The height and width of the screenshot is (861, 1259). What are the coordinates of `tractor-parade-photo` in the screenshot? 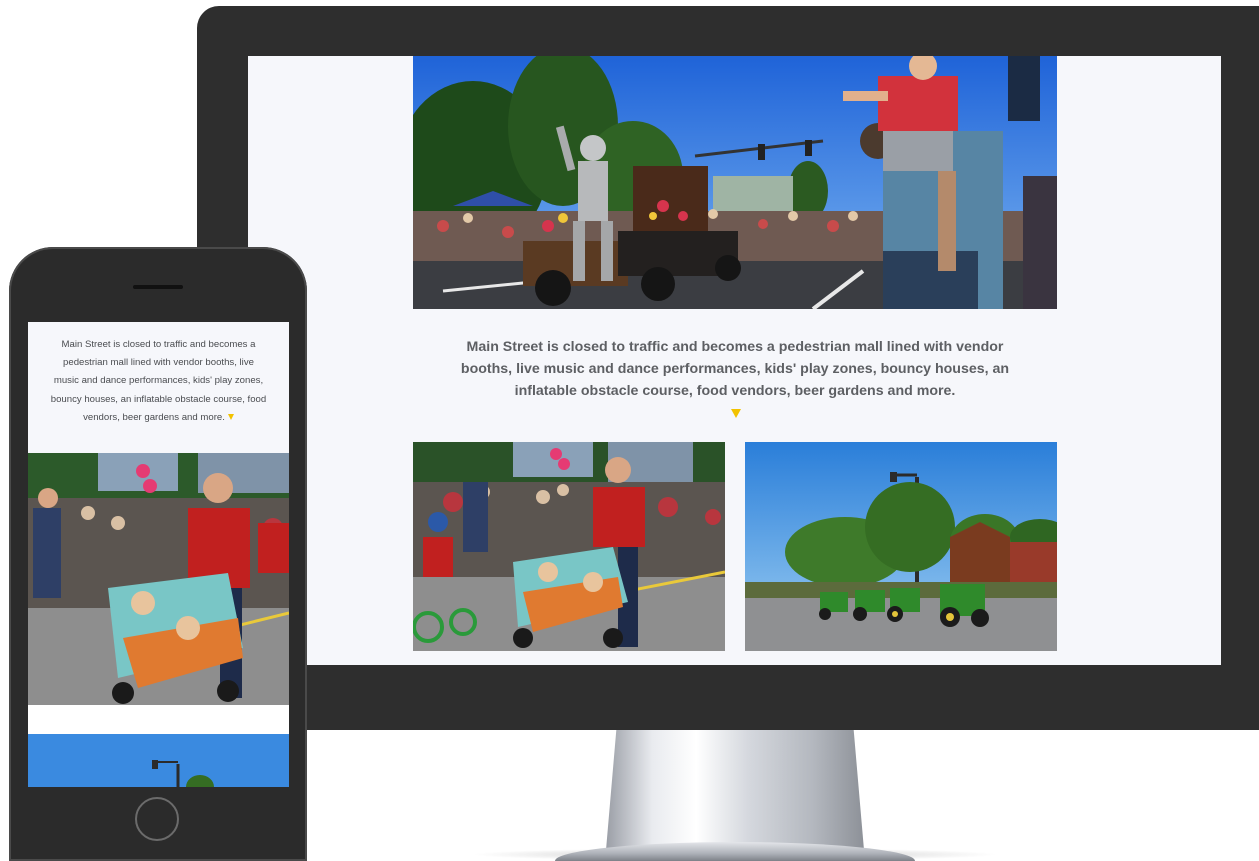 It's located at (901, 546).